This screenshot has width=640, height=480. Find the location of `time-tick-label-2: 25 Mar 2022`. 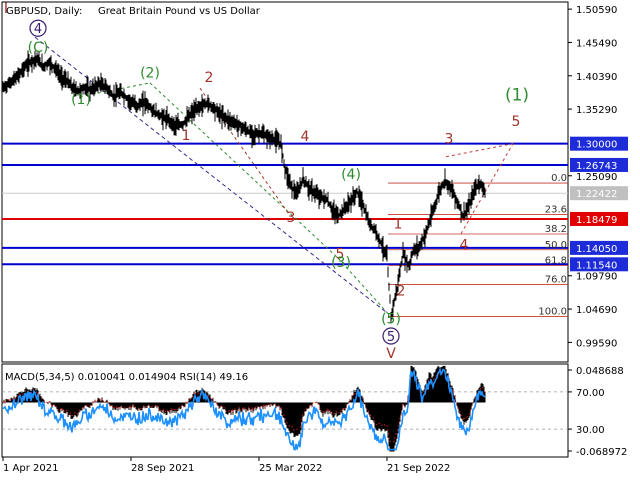

time-tick-label-2: 25 Mar 2022 is located at coordinates (290, 468).